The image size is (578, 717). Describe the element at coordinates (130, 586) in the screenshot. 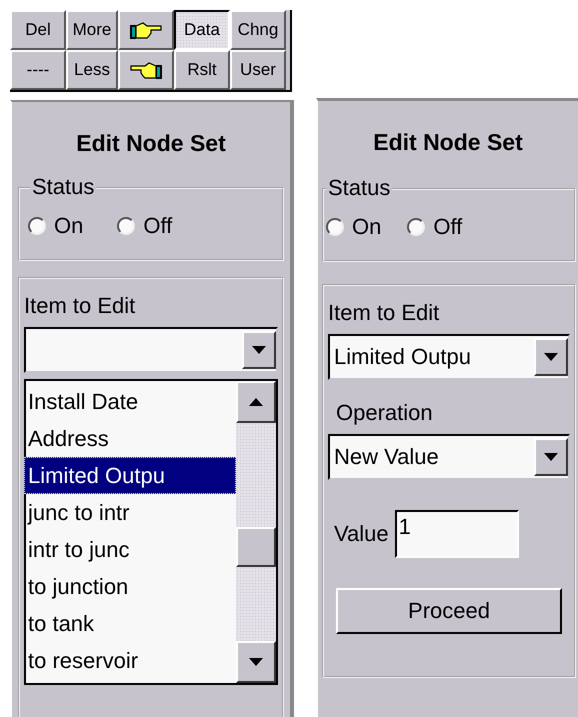

I see `list-item: to junction` at that location.